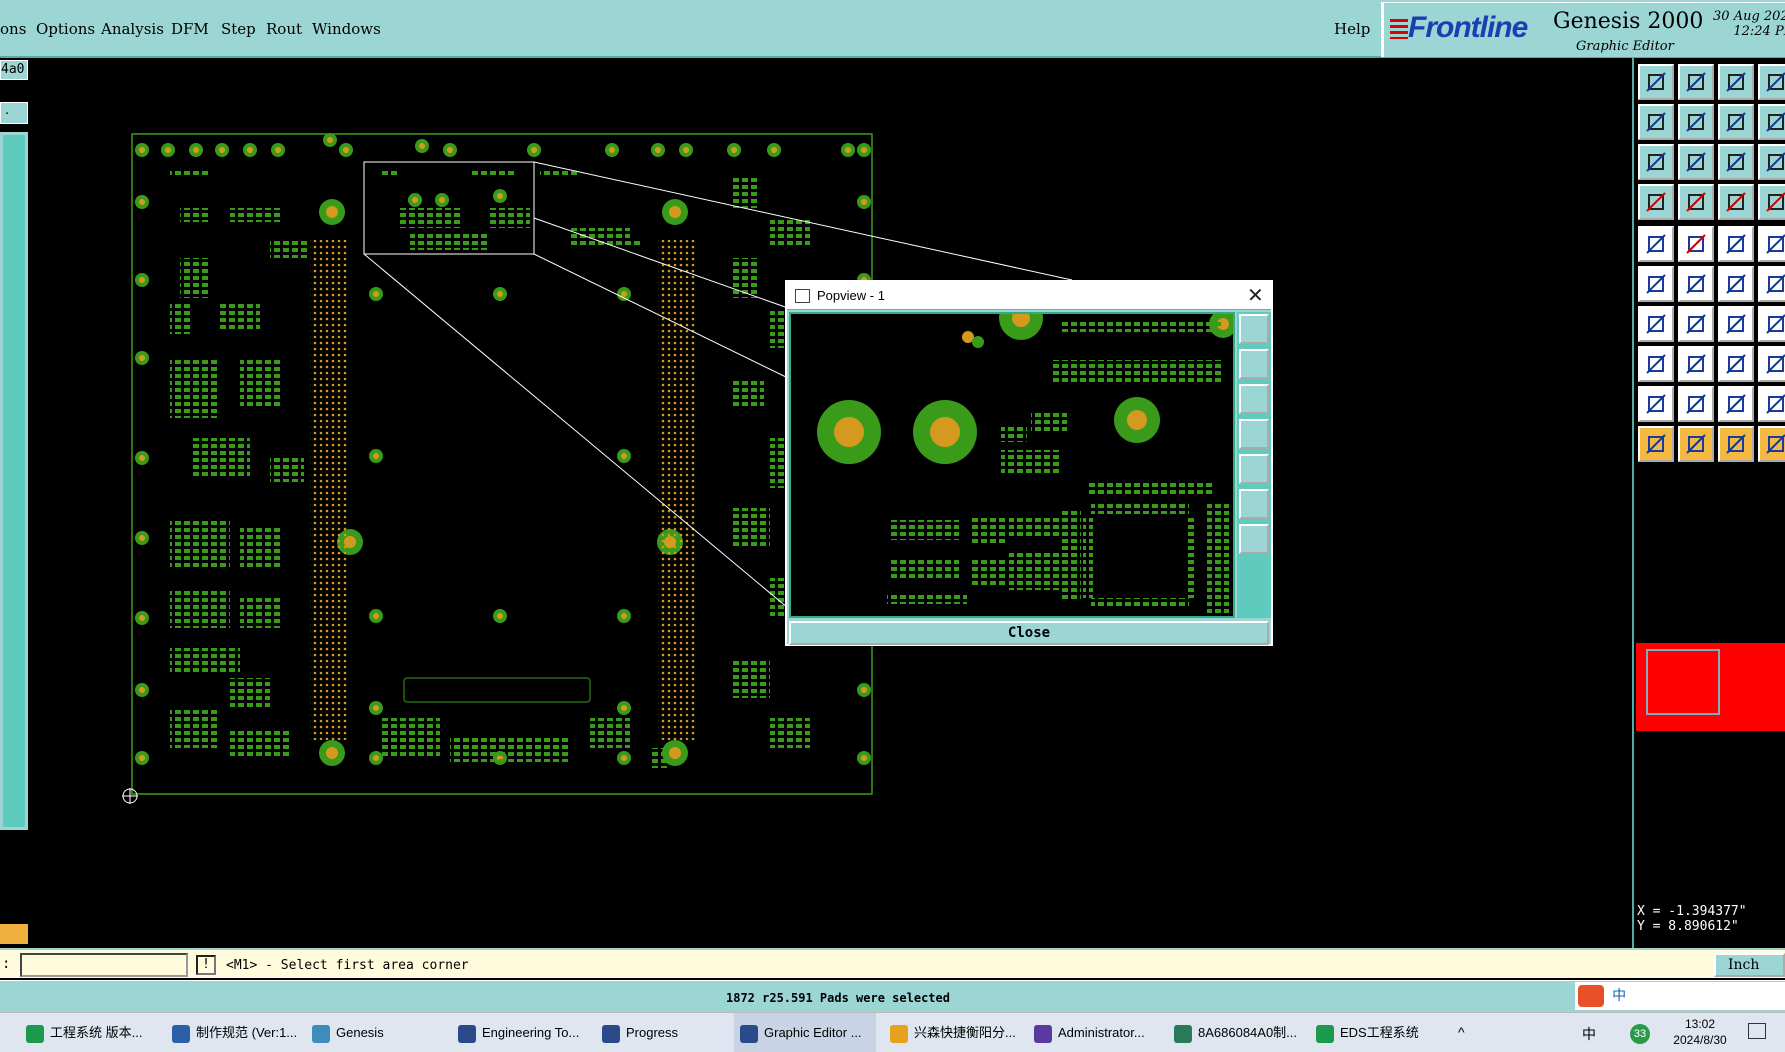  Describe the element at coordinates (1696, 404) in the screenshot. I see `arrow-a-icon` at that location.